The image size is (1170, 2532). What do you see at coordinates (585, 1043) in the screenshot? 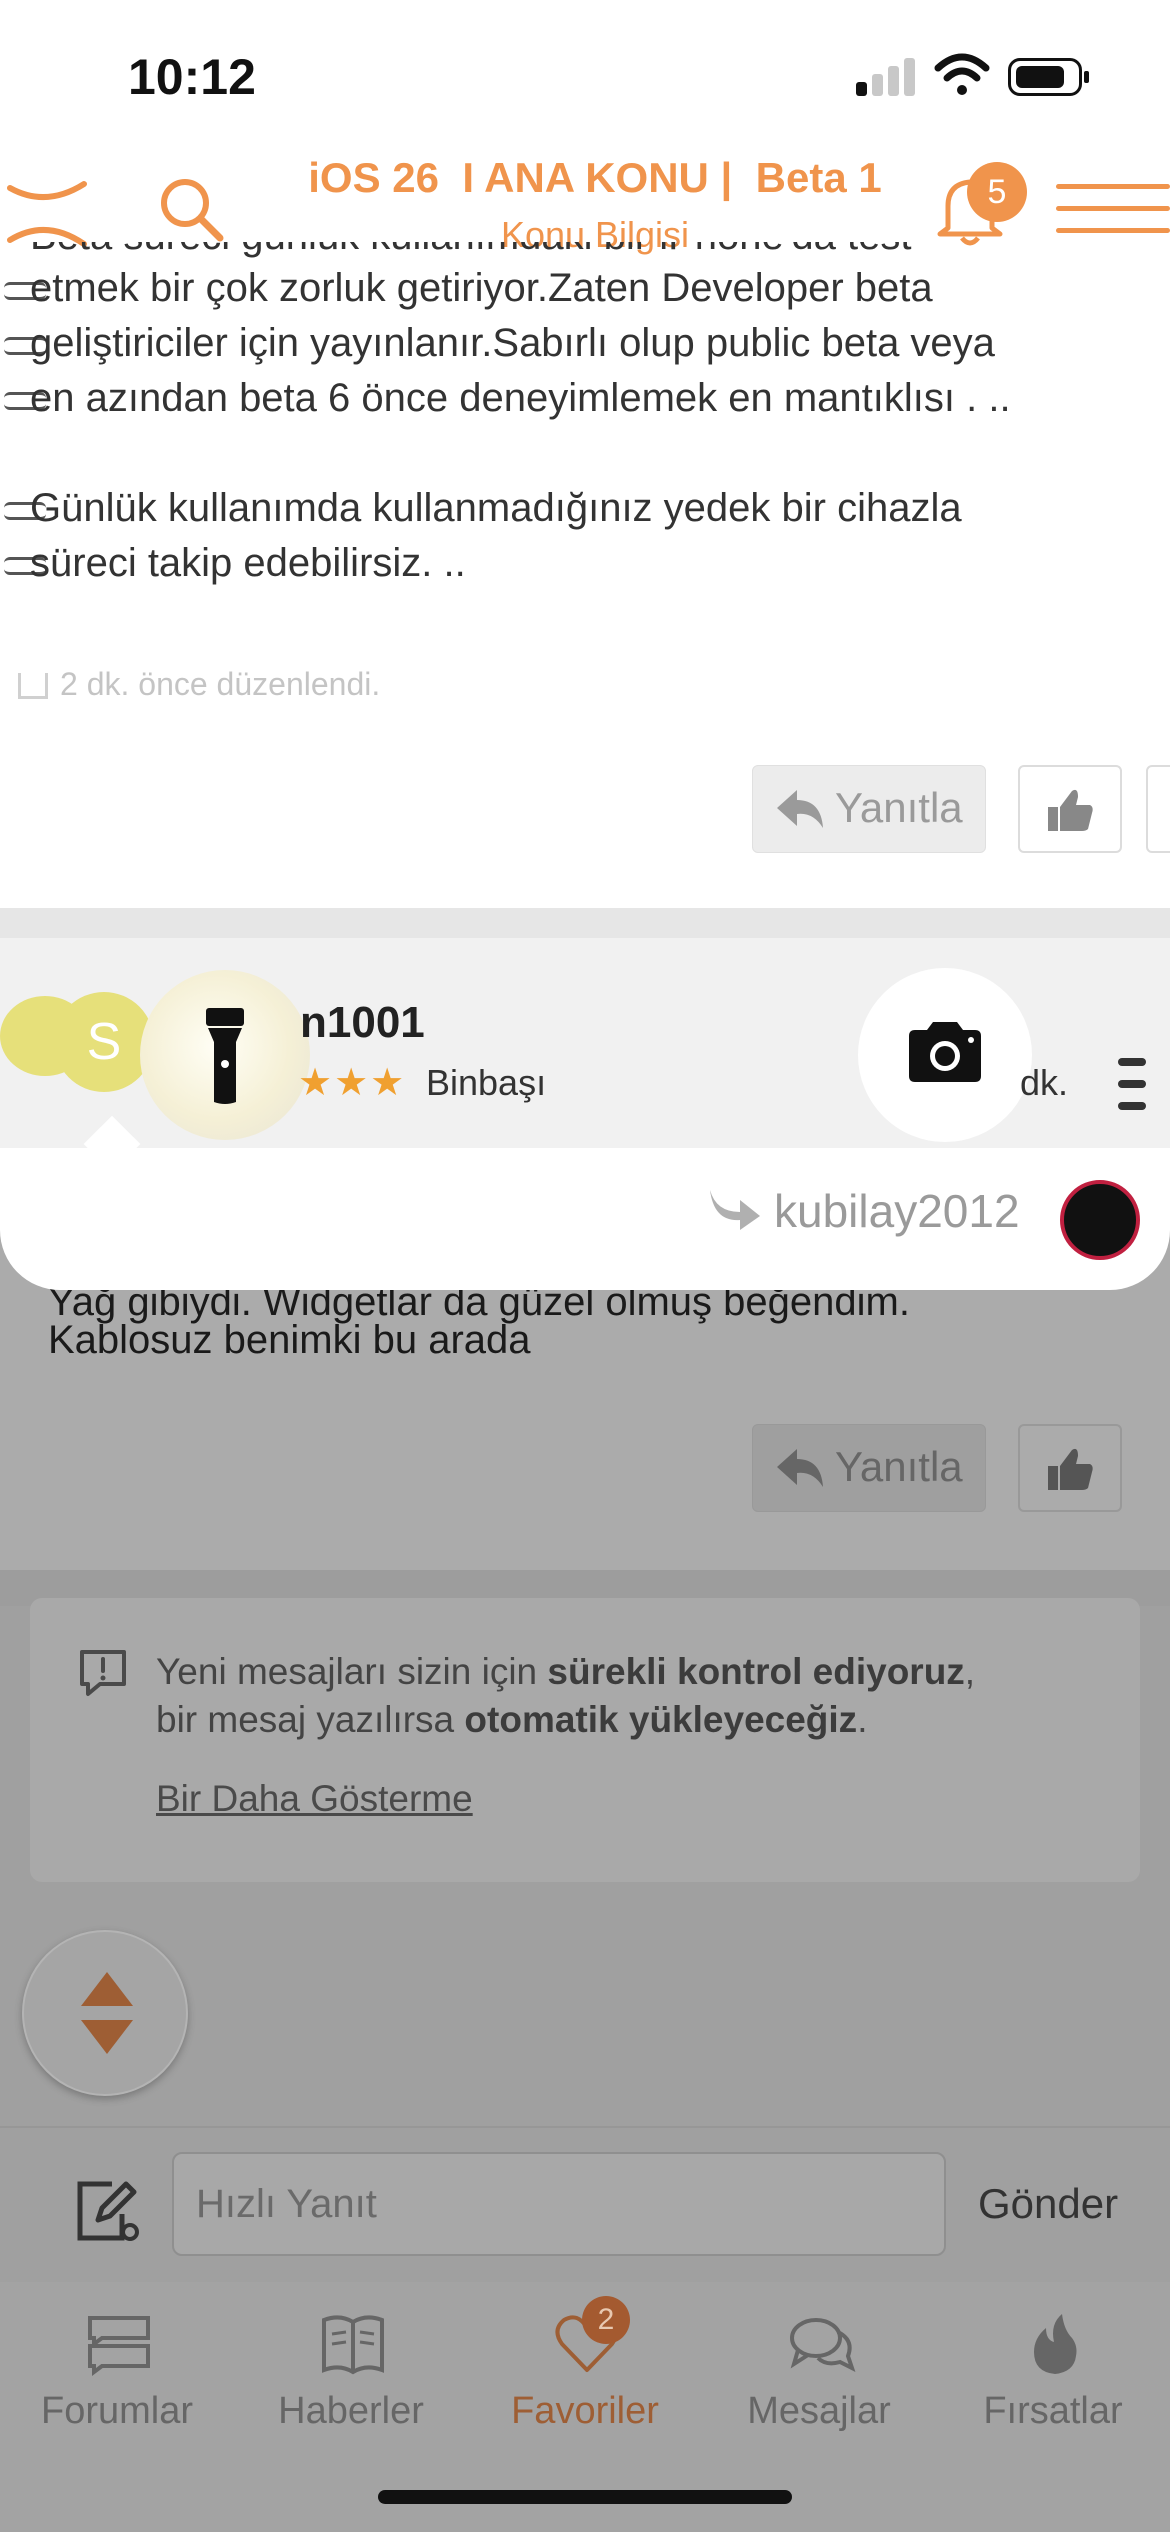
I see `next-post-header: S n1001 ★★★ Binbaşı dk.` at bounding box center [585, 1043].